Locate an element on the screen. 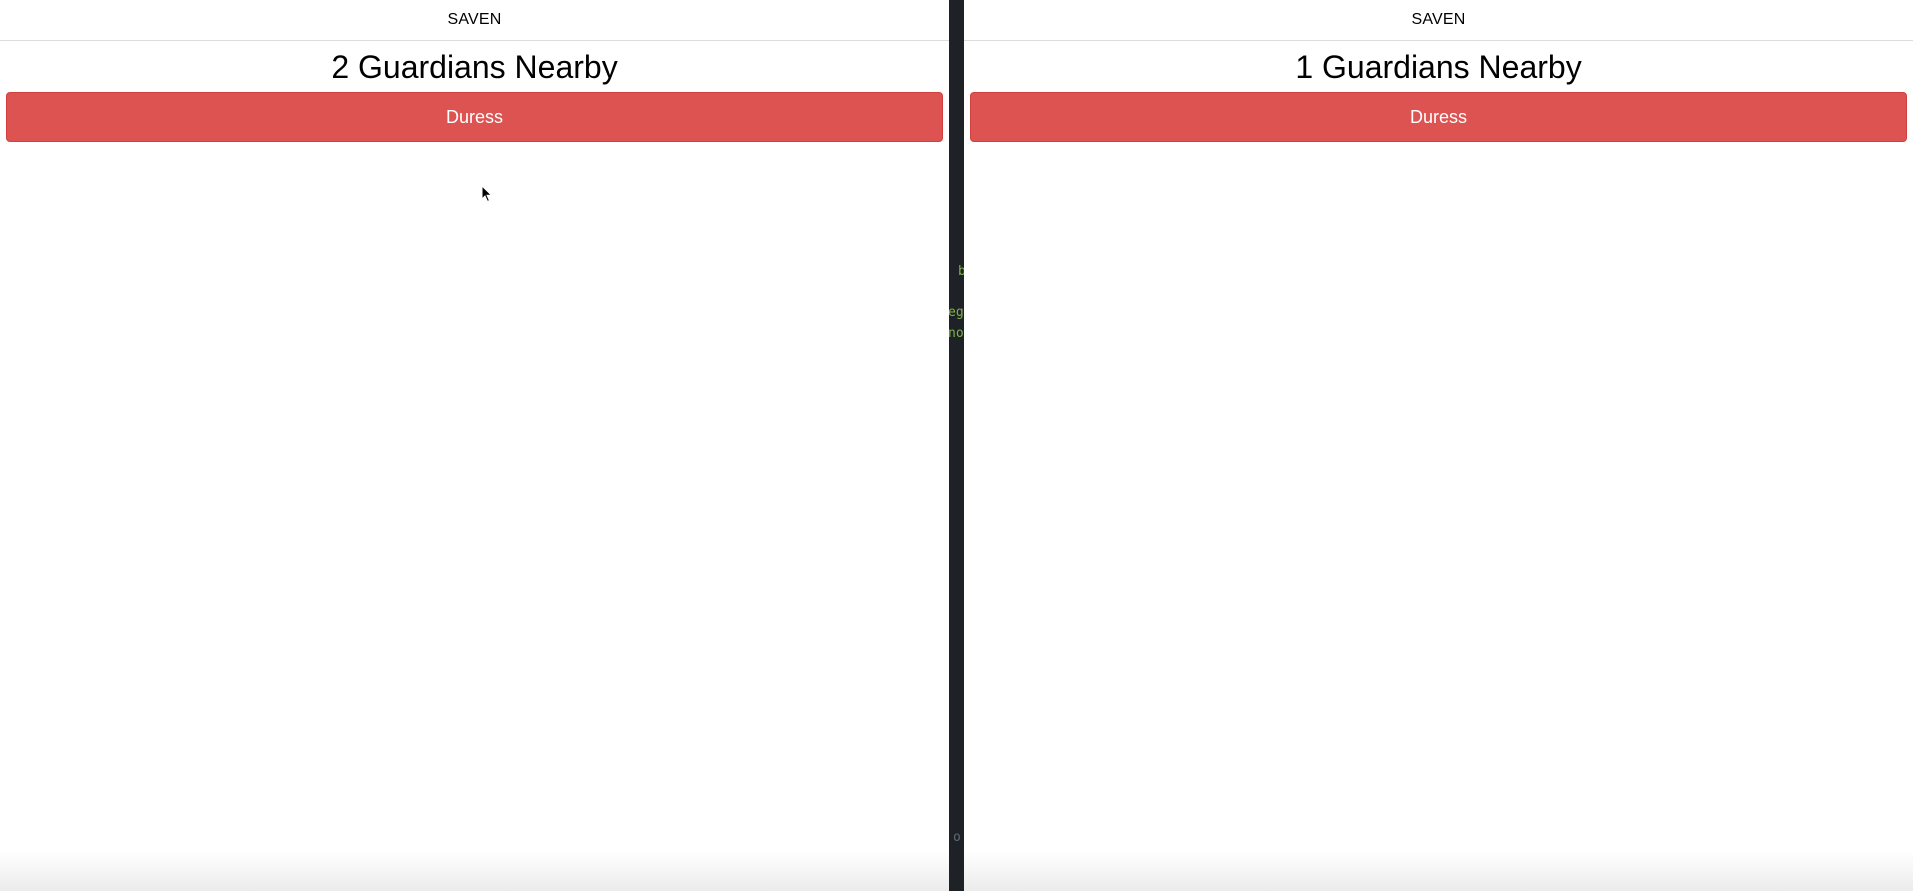 This screenshot has height=891, width=1913. guardians-count-heading: 1 Guardians Nearby is located at coordinates (1438, 67).